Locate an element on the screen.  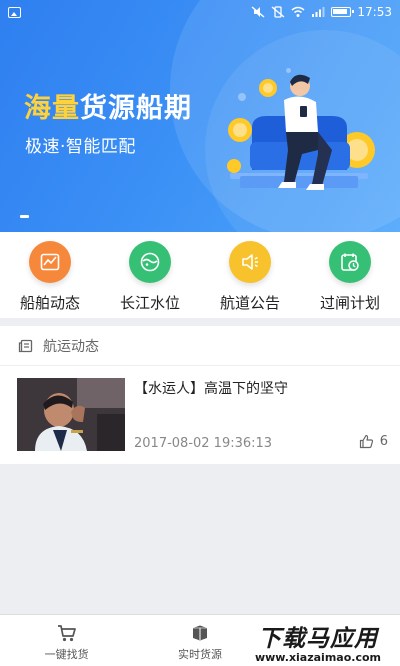
nav-find-cargo: 一键找货 is located at coordinates (66, 640).